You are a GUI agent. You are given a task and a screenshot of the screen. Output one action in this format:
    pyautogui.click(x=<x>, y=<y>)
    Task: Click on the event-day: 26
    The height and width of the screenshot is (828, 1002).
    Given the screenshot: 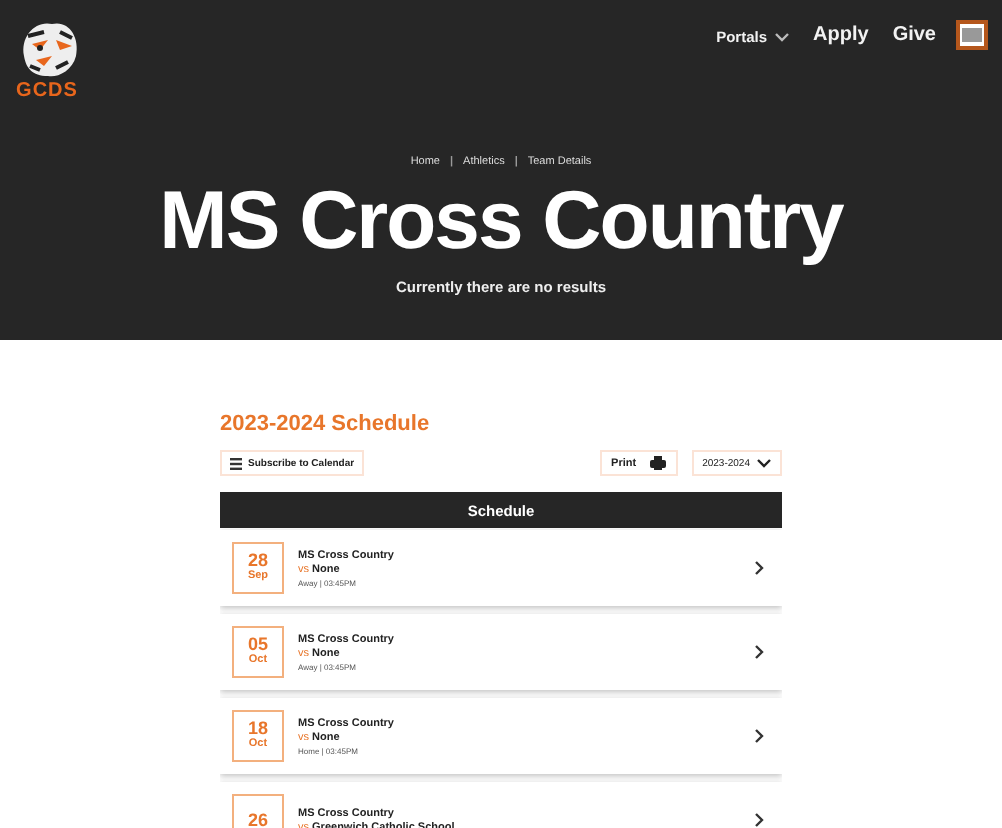 What is the action you would take?
    pyautogui.click(x=257, y=819)
    